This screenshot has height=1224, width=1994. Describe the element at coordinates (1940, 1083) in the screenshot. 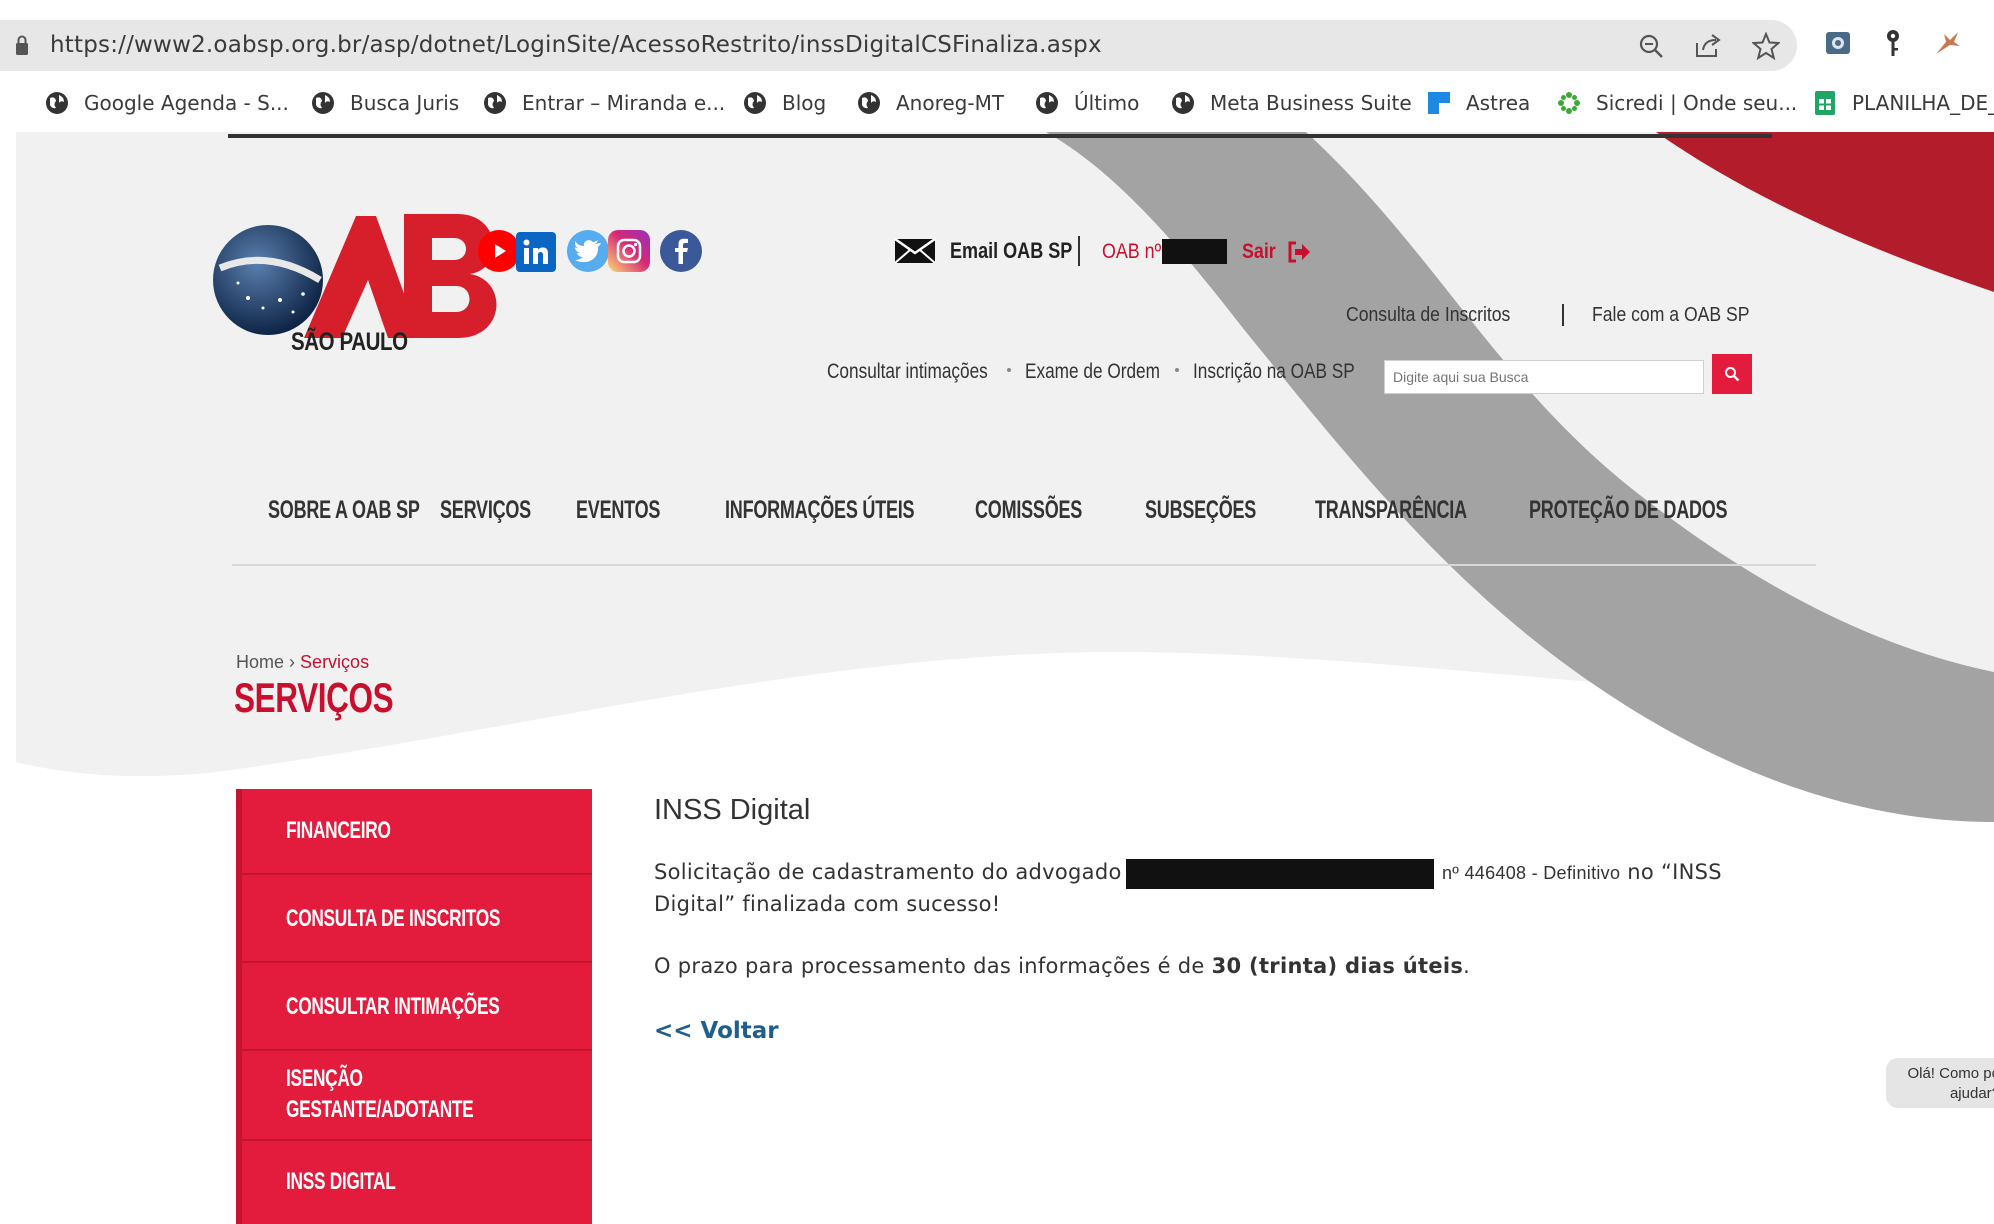

I see `chat-widget: Olá! Como po ajudar?` at that location.